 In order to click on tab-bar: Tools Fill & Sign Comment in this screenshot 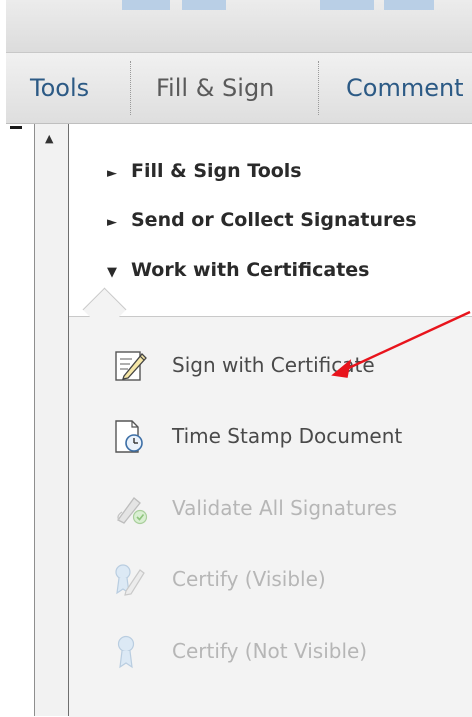, I will do `click(239, 88)`.